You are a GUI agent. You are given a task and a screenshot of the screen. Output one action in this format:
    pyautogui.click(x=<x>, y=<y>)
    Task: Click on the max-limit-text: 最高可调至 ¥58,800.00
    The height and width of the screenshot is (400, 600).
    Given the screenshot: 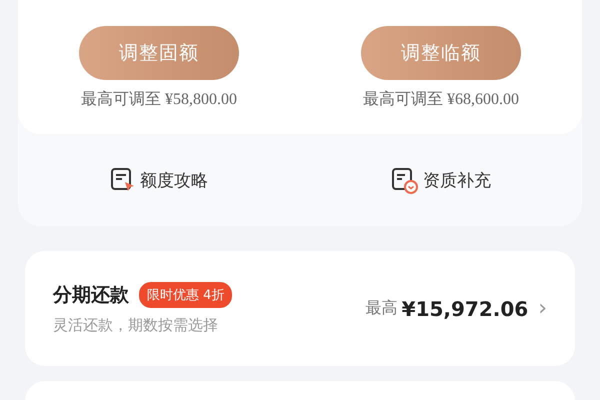 What is the action you would take?
    pyautogui.click(x=159, y=100)
    